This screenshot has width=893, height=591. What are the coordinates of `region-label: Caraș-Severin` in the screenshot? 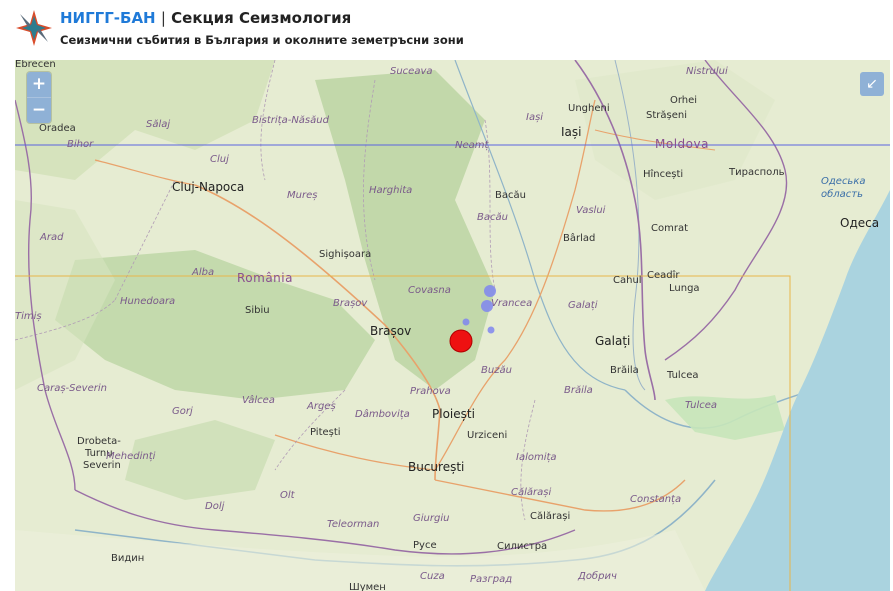 It's located at (72, 388).